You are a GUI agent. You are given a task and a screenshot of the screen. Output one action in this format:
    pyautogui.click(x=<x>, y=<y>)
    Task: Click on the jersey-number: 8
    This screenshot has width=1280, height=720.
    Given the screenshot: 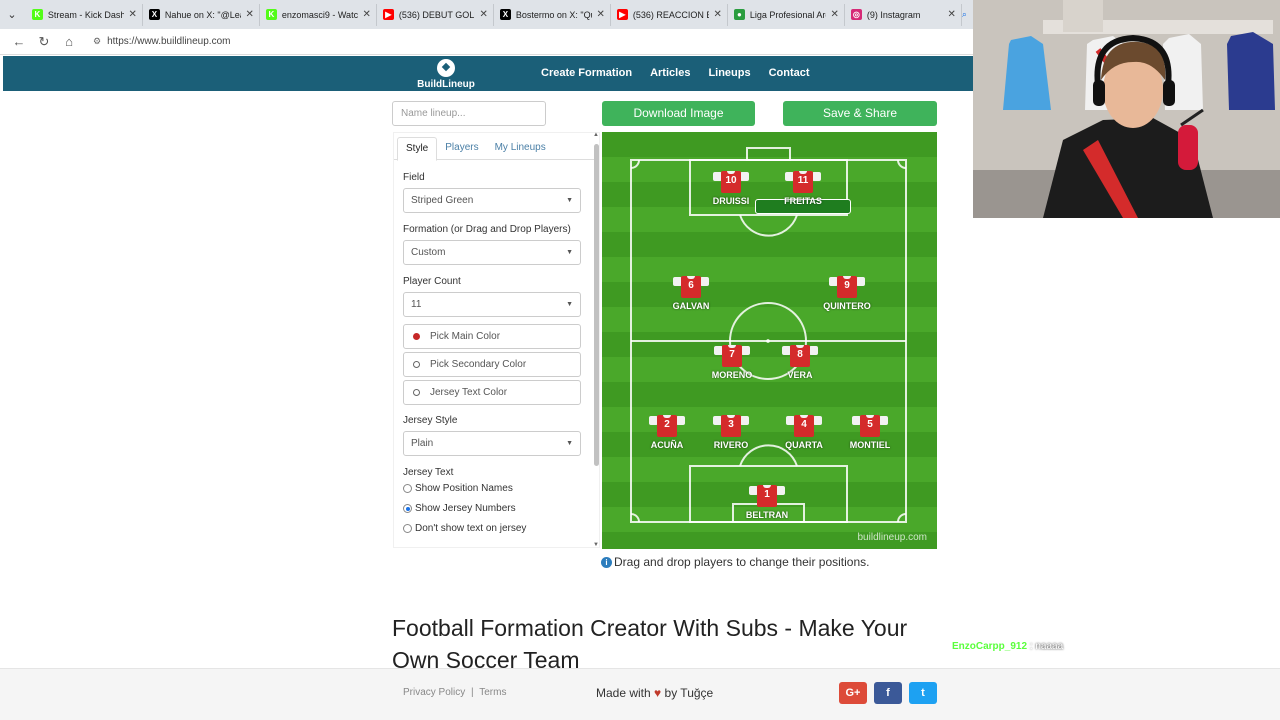 What is the action you would take?
    pyautogui.click(x=800, y=354)
    